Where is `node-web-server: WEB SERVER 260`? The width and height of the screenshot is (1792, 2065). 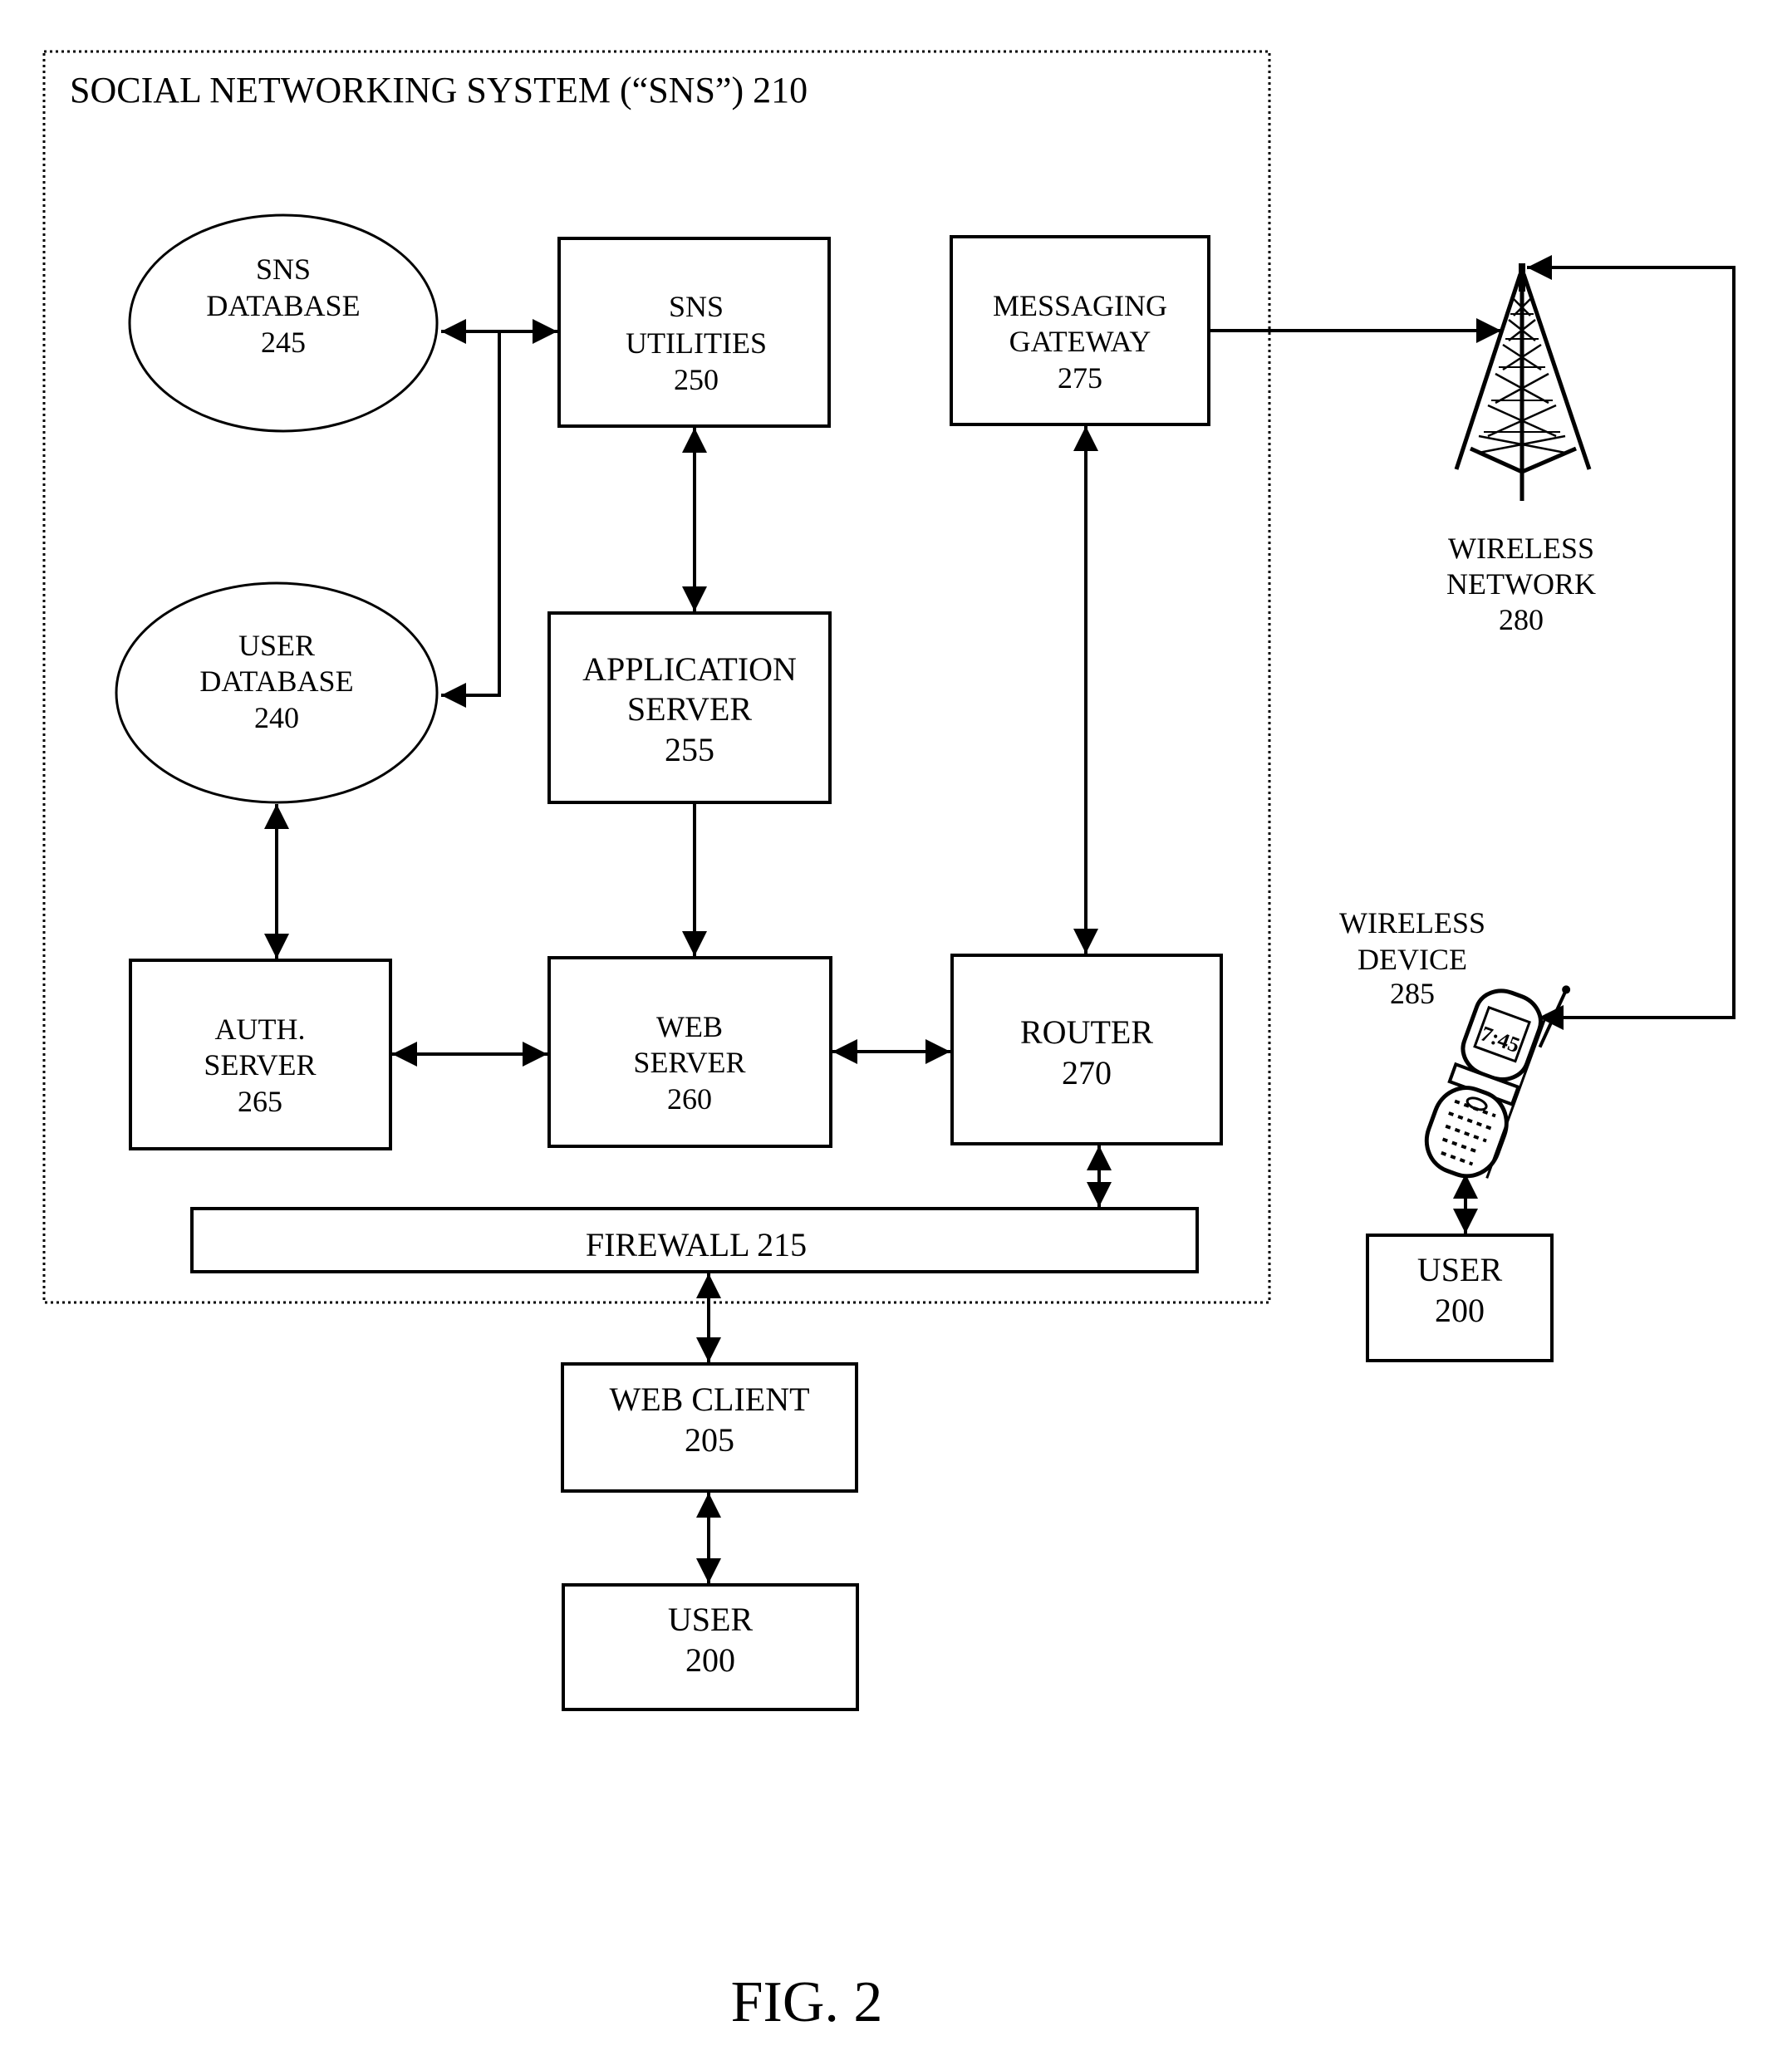 node-web-server: WEB SERVER 260 is located at coordinates (690, 1052).